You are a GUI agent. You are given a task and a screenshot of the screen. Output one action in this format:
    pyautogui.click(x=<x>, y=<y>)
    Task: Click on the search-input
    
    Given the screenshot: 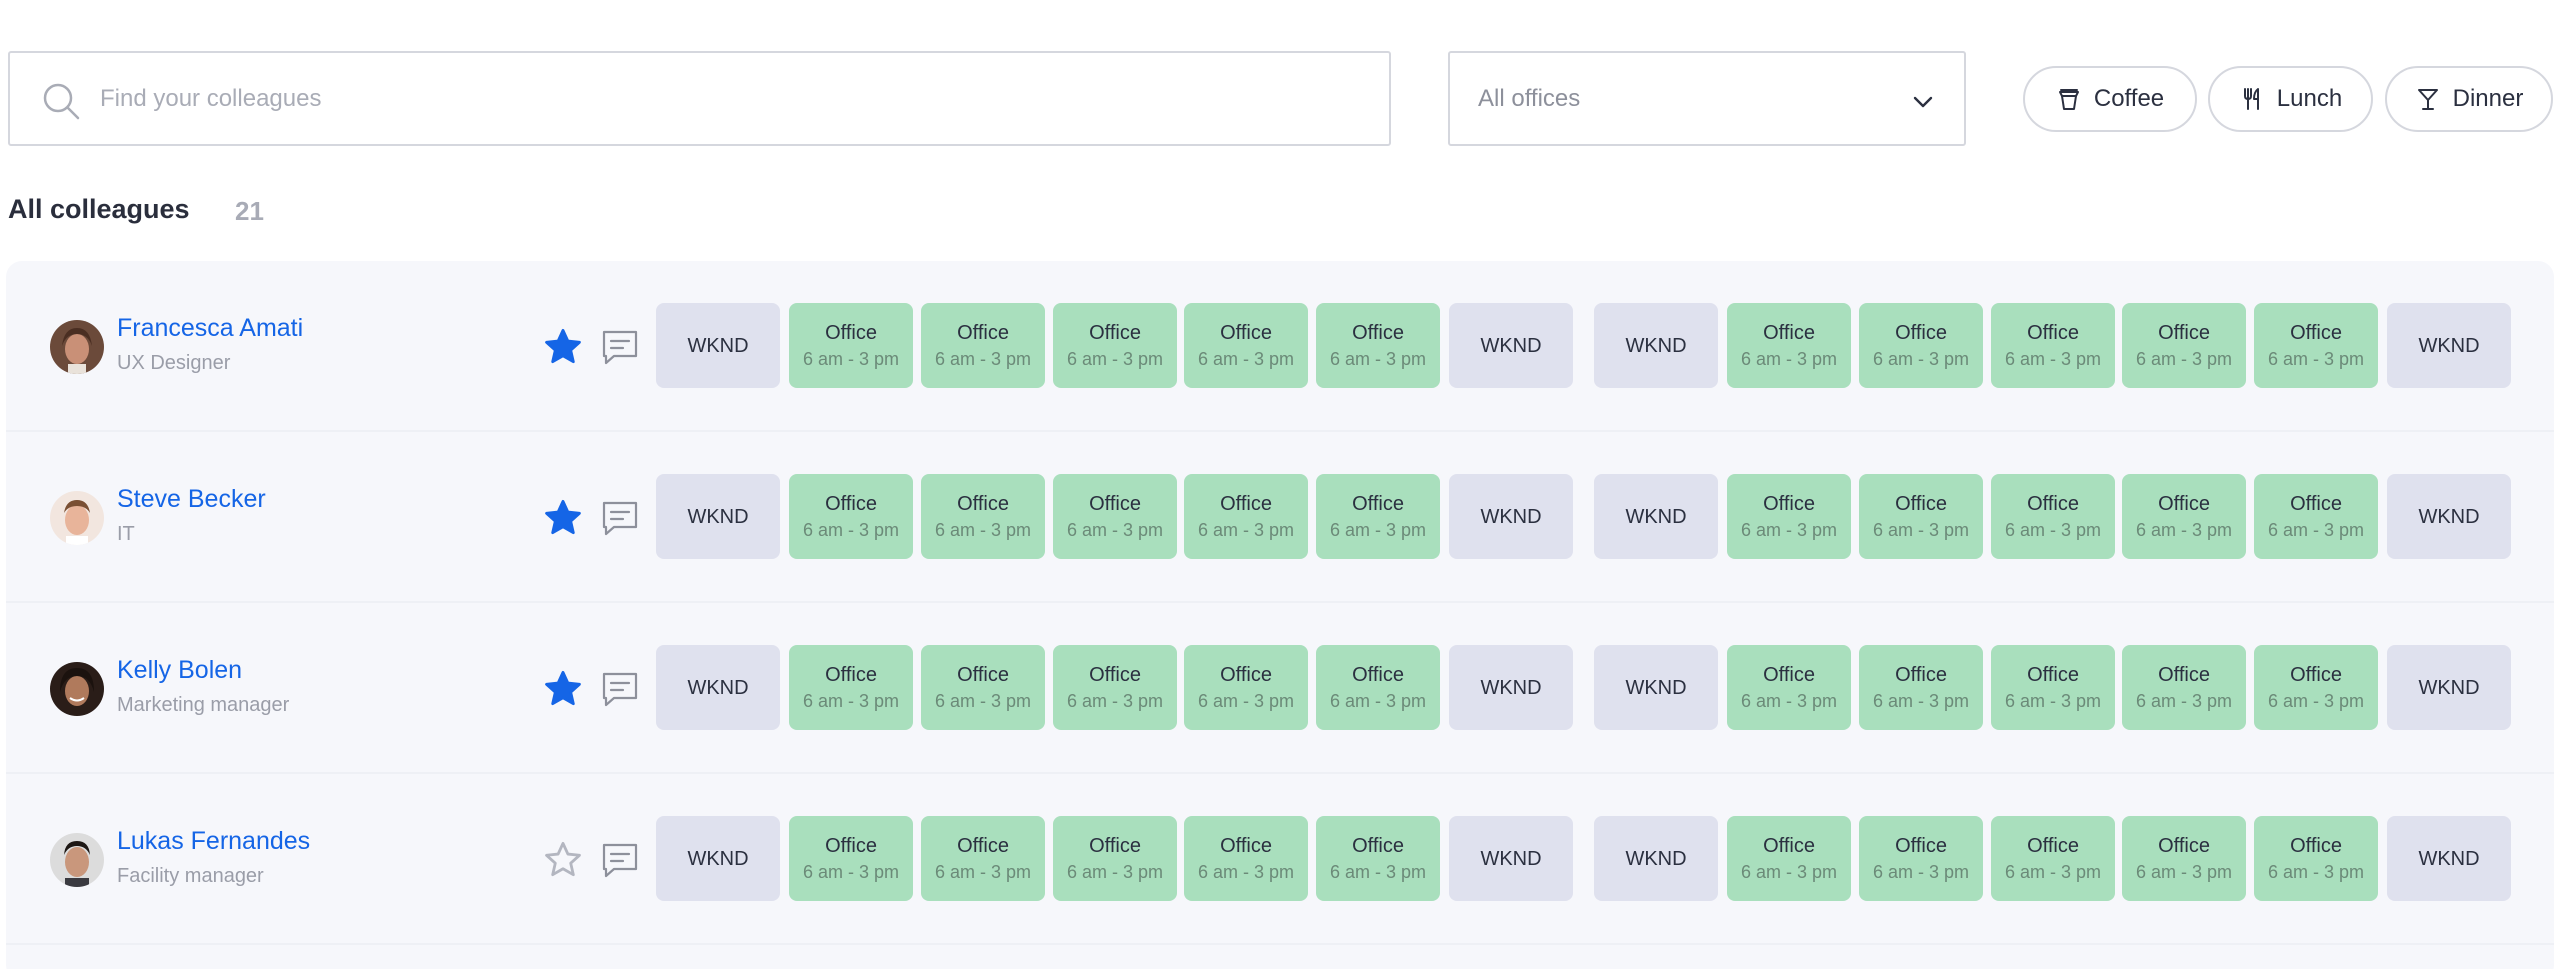 What is the action you would take?
    pyautogui.click(x=730, y=99)
    